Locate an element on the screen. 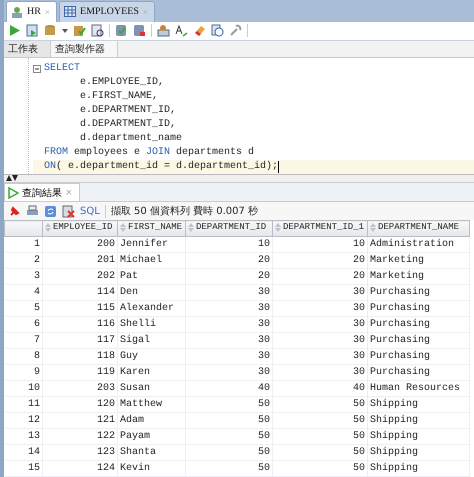 Image resolution: width=474 pixels, height=477 pixels. printer-icon is located at coordinates (32, 211).